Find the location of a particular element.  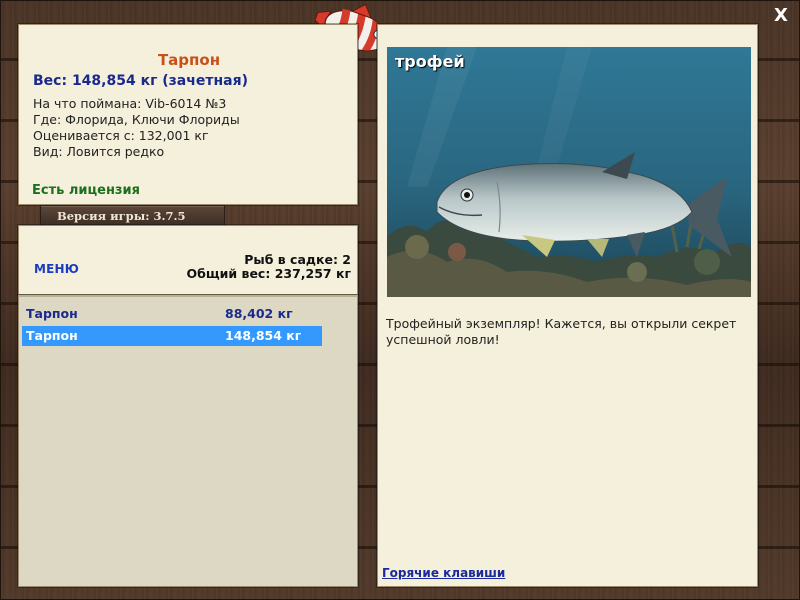

list-item: Тарпон 88,402 кг is located at coordinates (172, 314).